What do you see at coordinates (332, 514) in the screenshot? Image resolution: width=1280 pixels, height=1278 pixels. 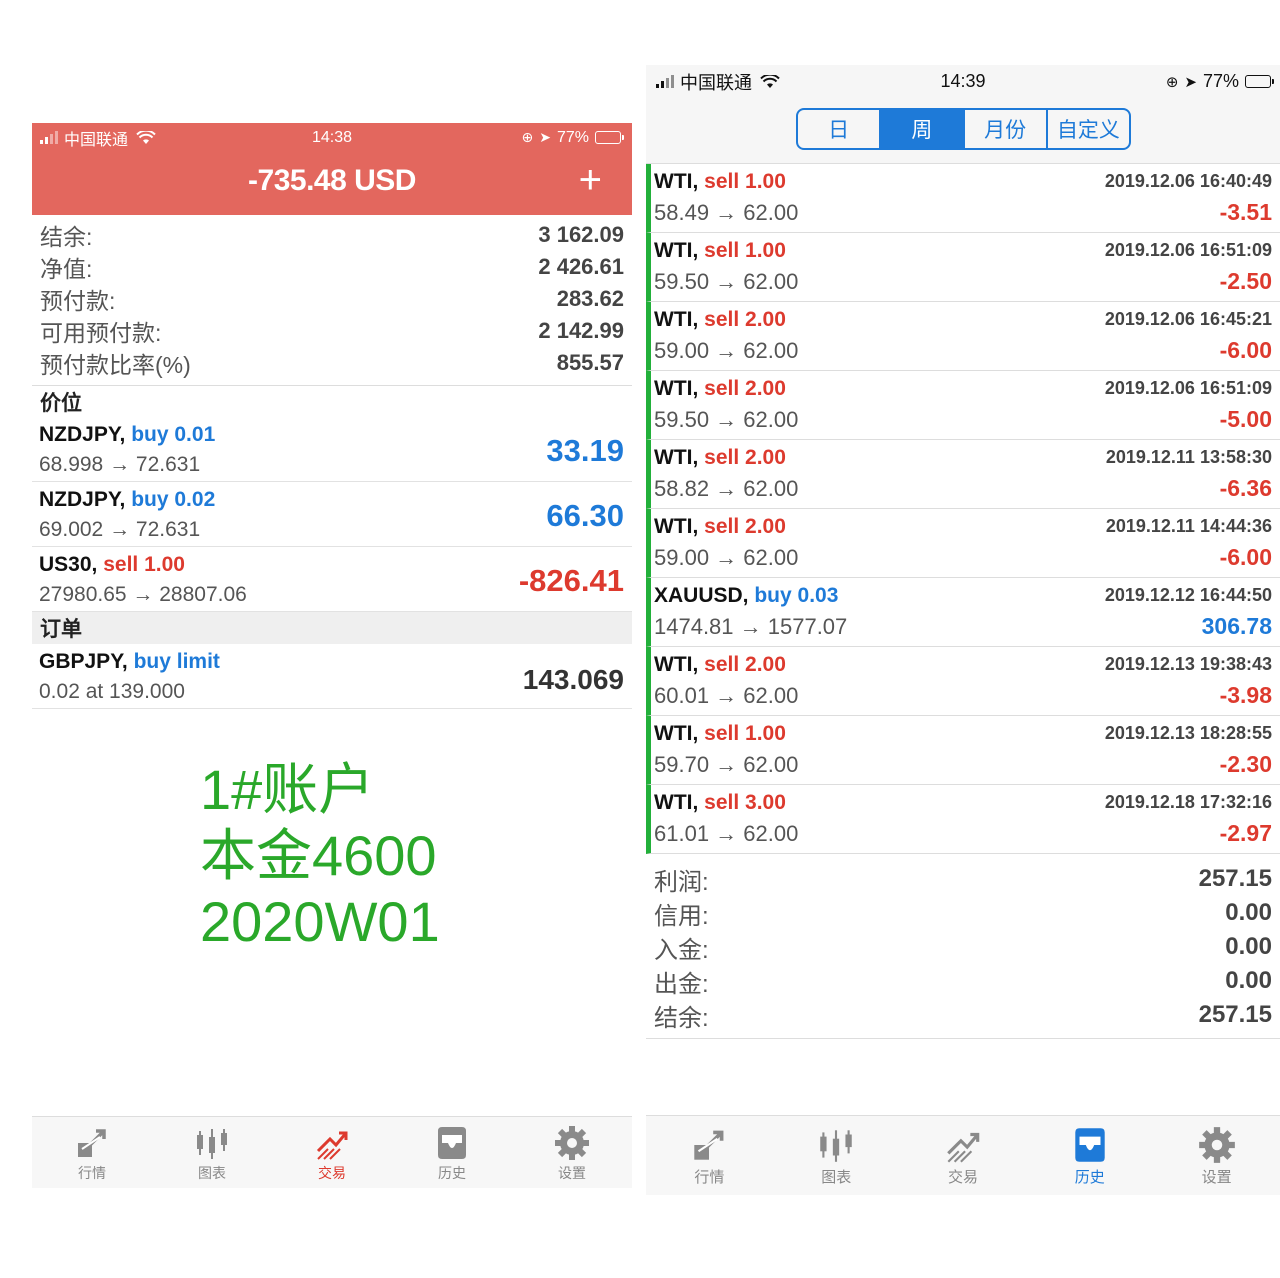 I see `position-row: NZDJPY, buy 0.02 69.002 → 72.631 66.30` at bounding box center [332, 514].